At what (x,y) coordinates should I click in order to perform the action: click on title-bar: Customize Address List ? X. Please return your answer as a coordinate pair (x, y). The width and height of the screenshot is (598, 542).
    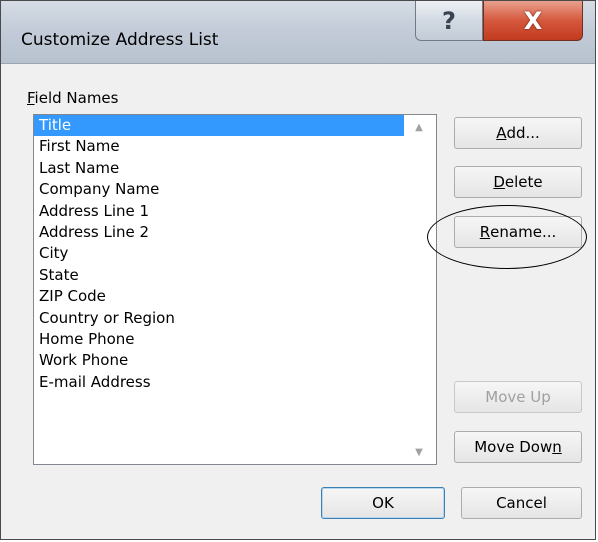
    Looking at the image, I should click on (298, 32).